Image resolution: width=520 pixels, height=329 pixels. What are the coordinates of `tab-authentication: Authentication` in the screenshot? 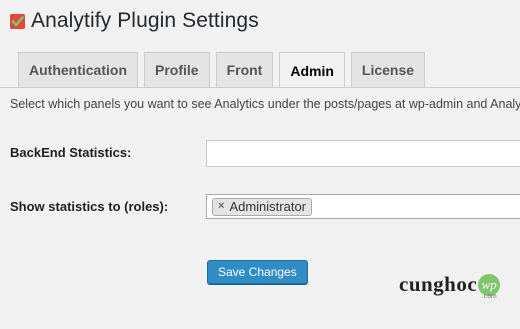 It's located at (78, 69).